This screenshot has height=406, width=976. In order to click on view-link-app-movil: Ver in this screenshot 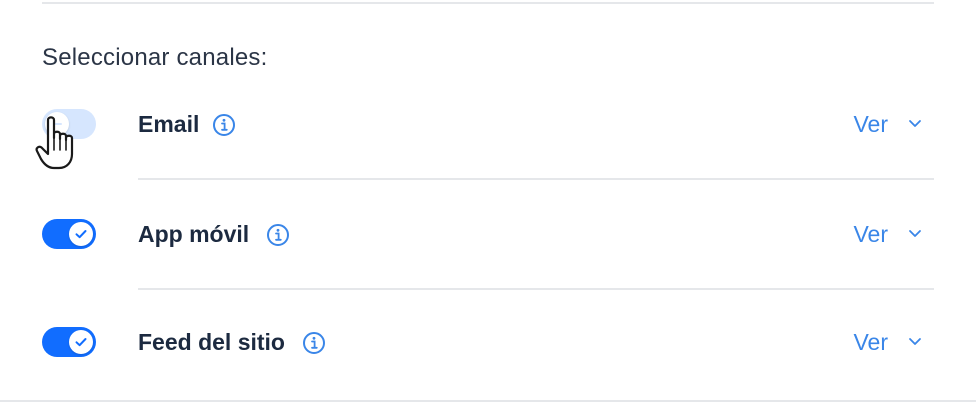, I will do `click(870, 234)`.